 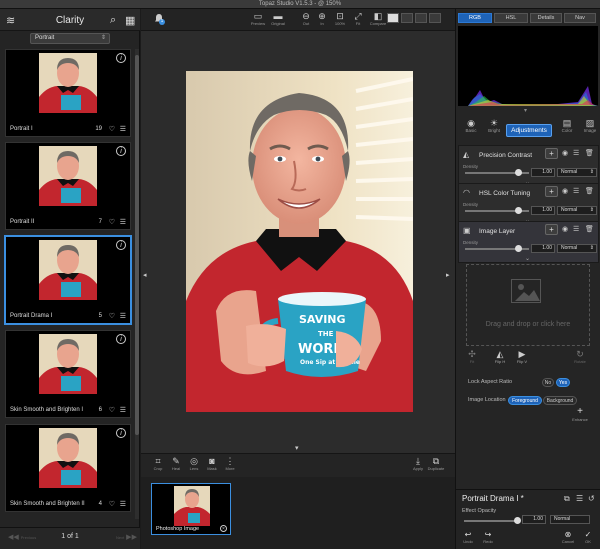 I want to click on preset-filter-dropdown: Portrait ⇕, so click(x=70, y=38).